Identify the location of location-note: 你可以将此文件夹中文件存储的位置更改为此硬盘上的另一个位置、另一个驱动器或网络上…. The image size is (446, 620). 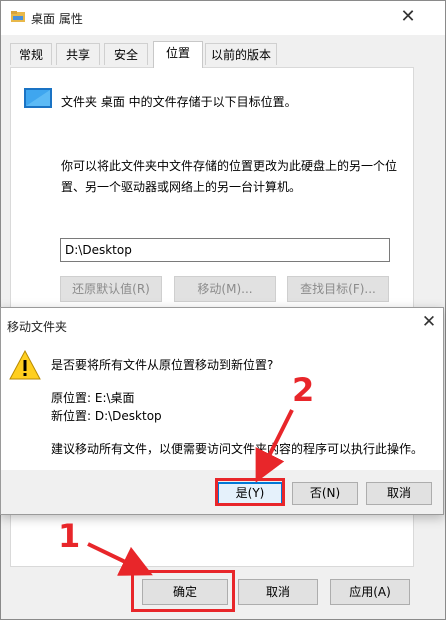
(229, 176).